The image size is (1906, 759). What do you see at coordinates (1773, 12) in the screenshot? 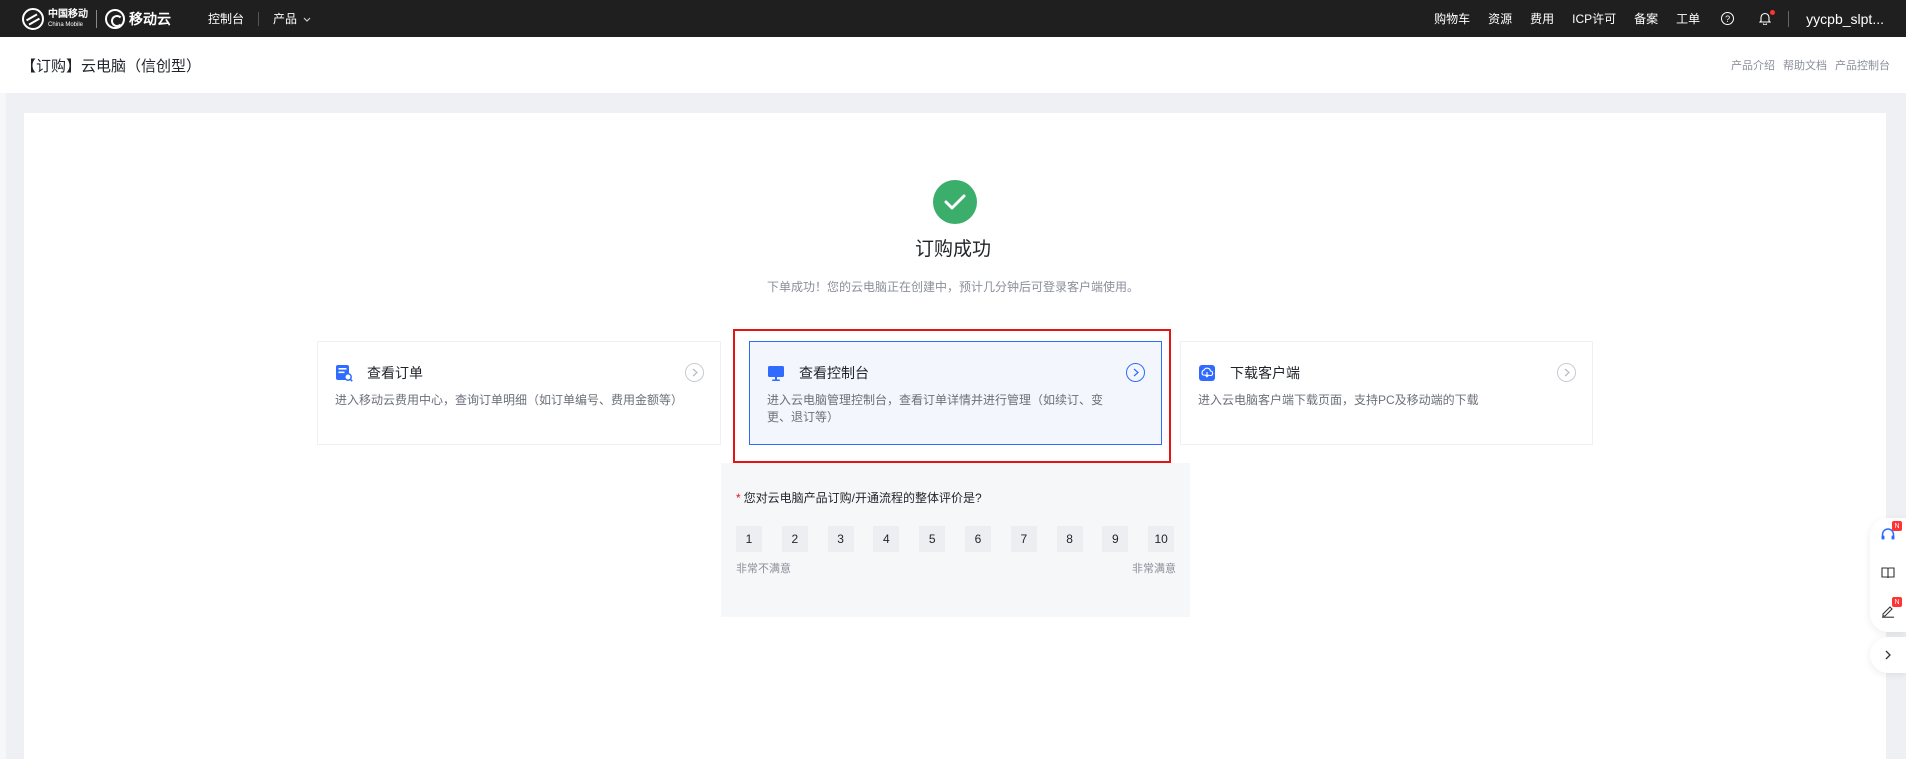
I see `notification-dot` at bounding box center [1773, 12].